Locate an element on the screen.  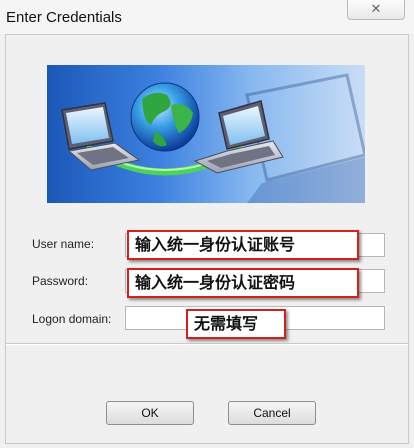
title-bar: Enter Credentials ✕ is located at coordinates (207, 17).